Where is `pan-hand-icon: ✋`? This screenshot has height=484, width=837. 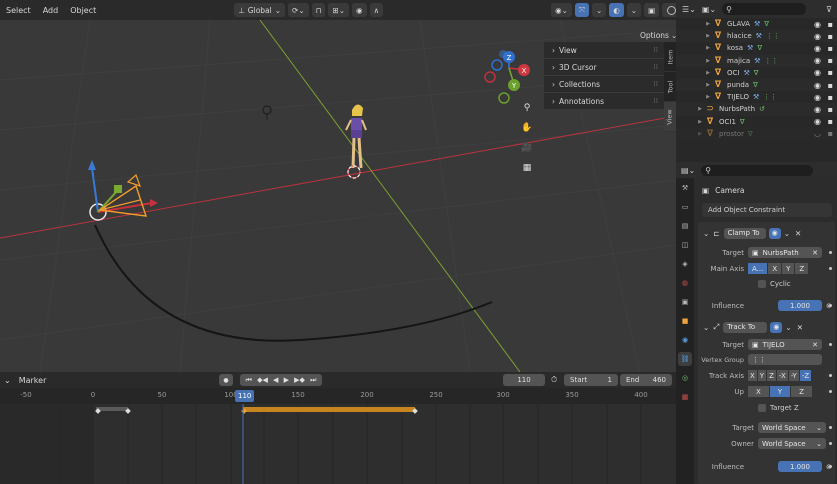 pan-hand-icon: ✋ is located at coordinates (527, 128).